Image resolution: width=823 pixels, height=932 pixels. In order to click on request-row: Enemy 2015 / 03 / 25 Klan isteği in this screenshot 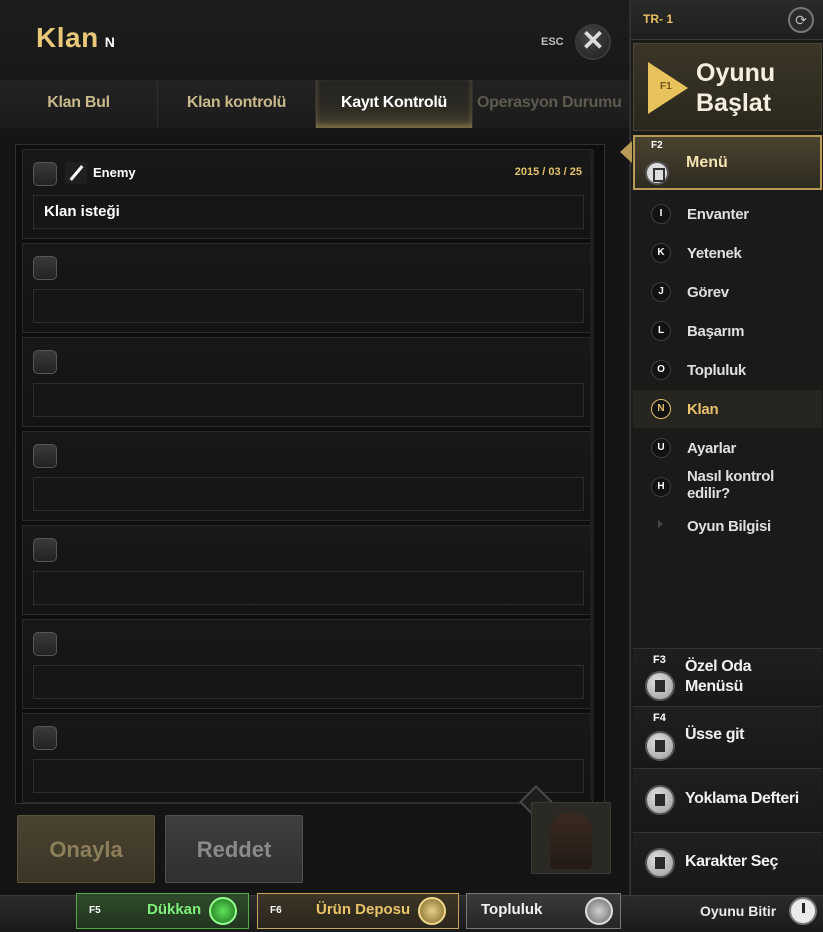, I will do `click(307, 194)`.